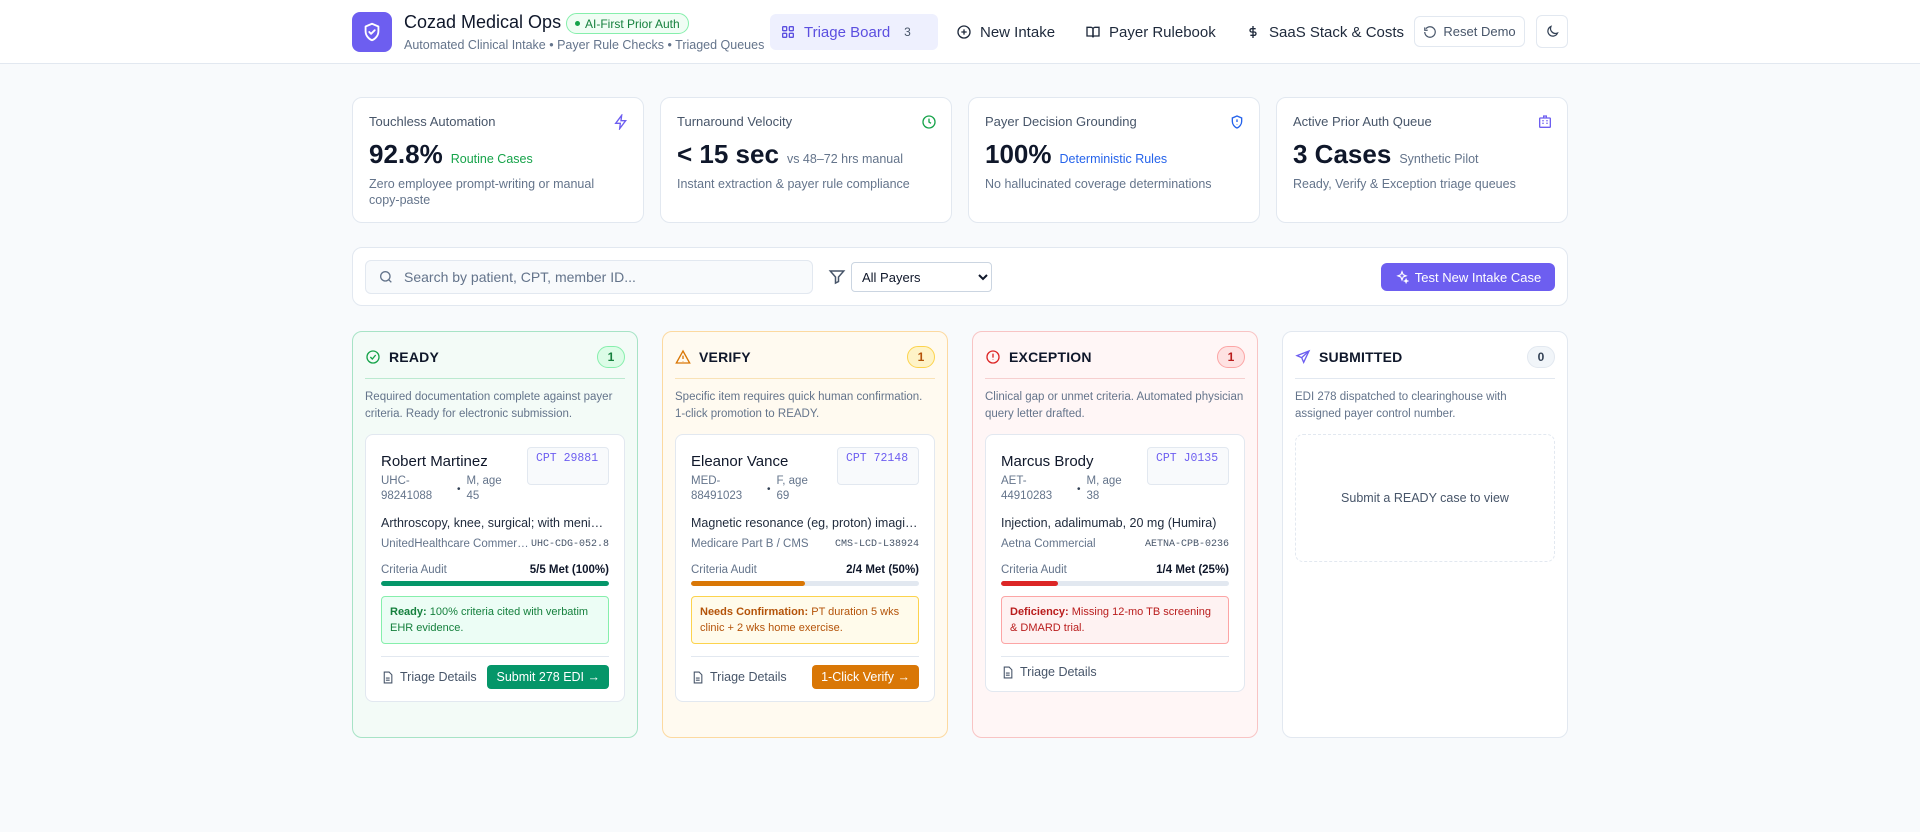 This screenshot has width=1920, height=832. Describe the element at coordinates (1008, 672) in the screenshot. I see `file-text-icon` at that location.